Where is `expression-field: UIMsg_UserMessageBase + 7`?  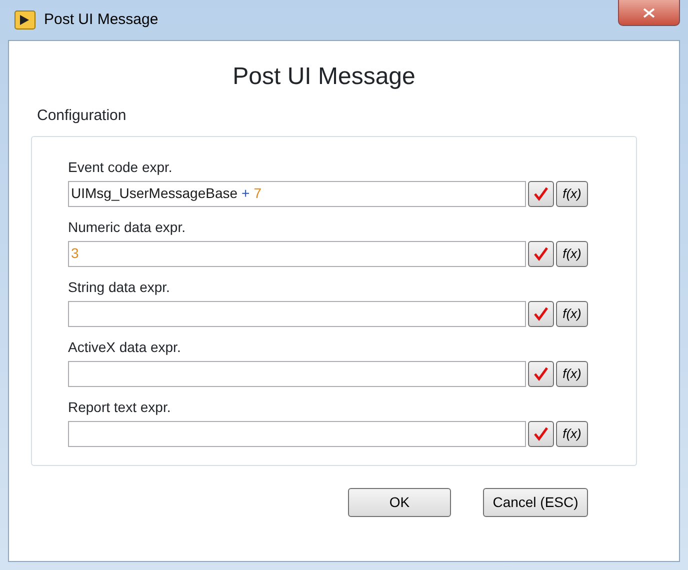 expression-field: UIMsg_UserMessageBase + 7 is located at coordinates (297, 193).